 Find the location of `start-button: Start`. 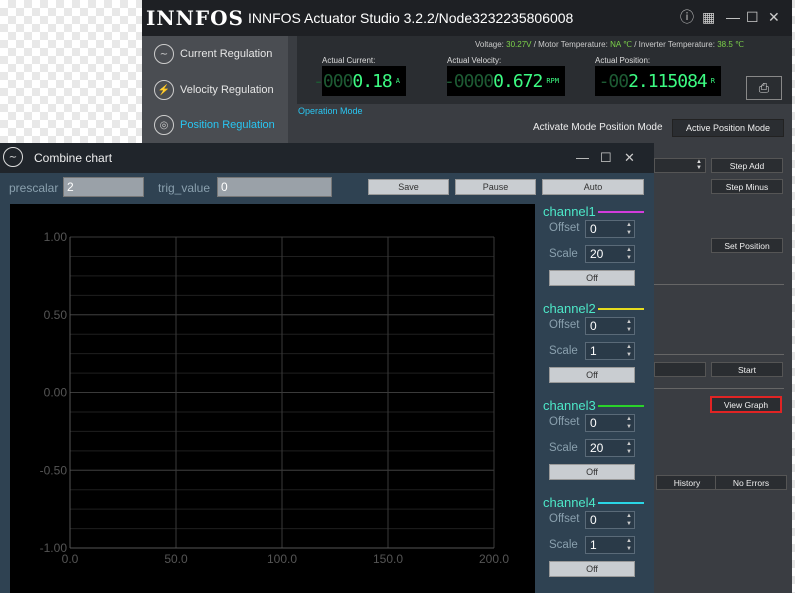

start-button: Start is located at coordinates (747, 369).